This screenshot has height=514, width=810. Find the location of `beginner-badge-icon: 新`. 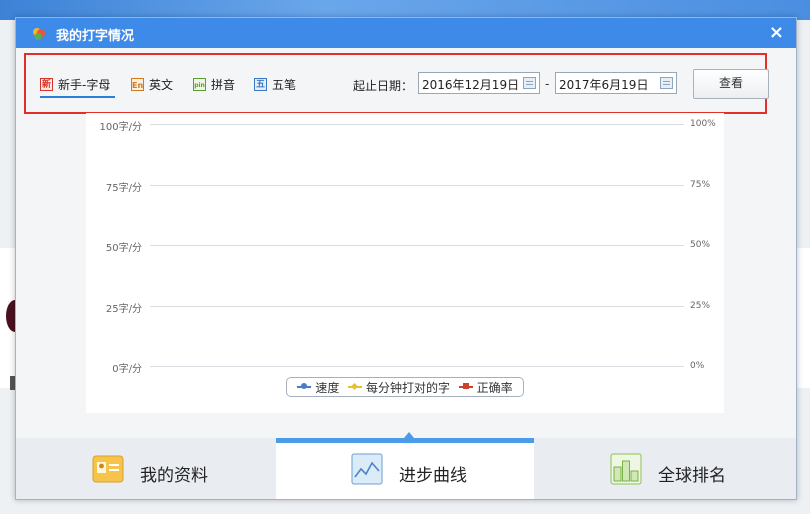

beginner-badge-icon: 新 is located at coordinates (46, 84).